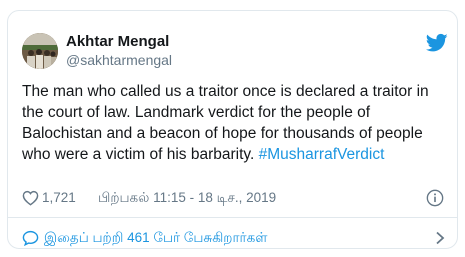 The image size is (465, 257). Describe the element at coordinates (40, 51) in the screenshot. I see `avatar` at that location.